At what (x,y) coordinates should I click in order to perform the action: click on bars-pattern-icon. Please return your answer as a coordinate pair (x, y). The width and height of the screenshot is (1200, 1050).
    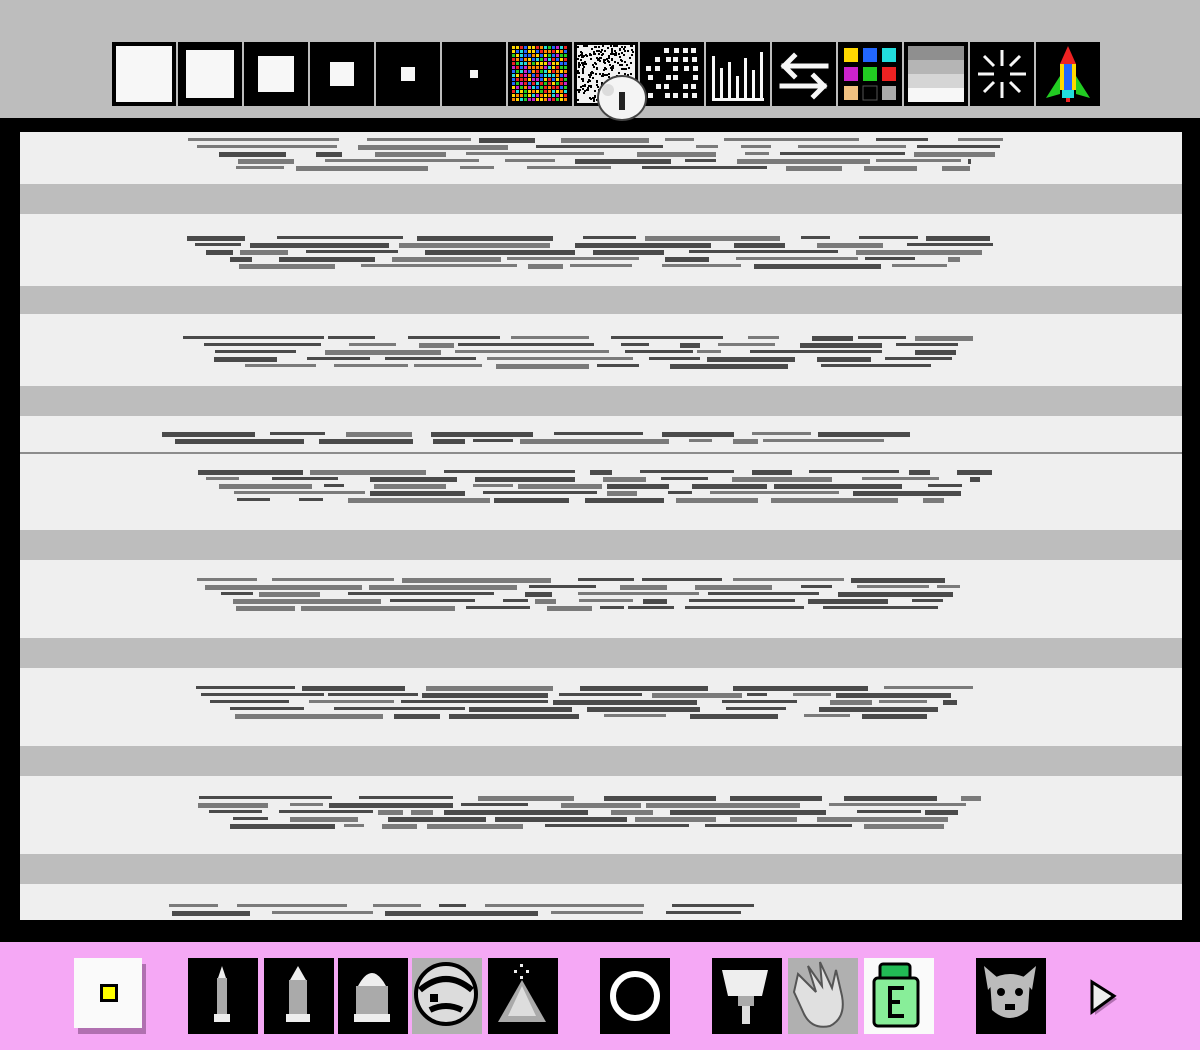
    Looking at the image, I should click on (738, 74).